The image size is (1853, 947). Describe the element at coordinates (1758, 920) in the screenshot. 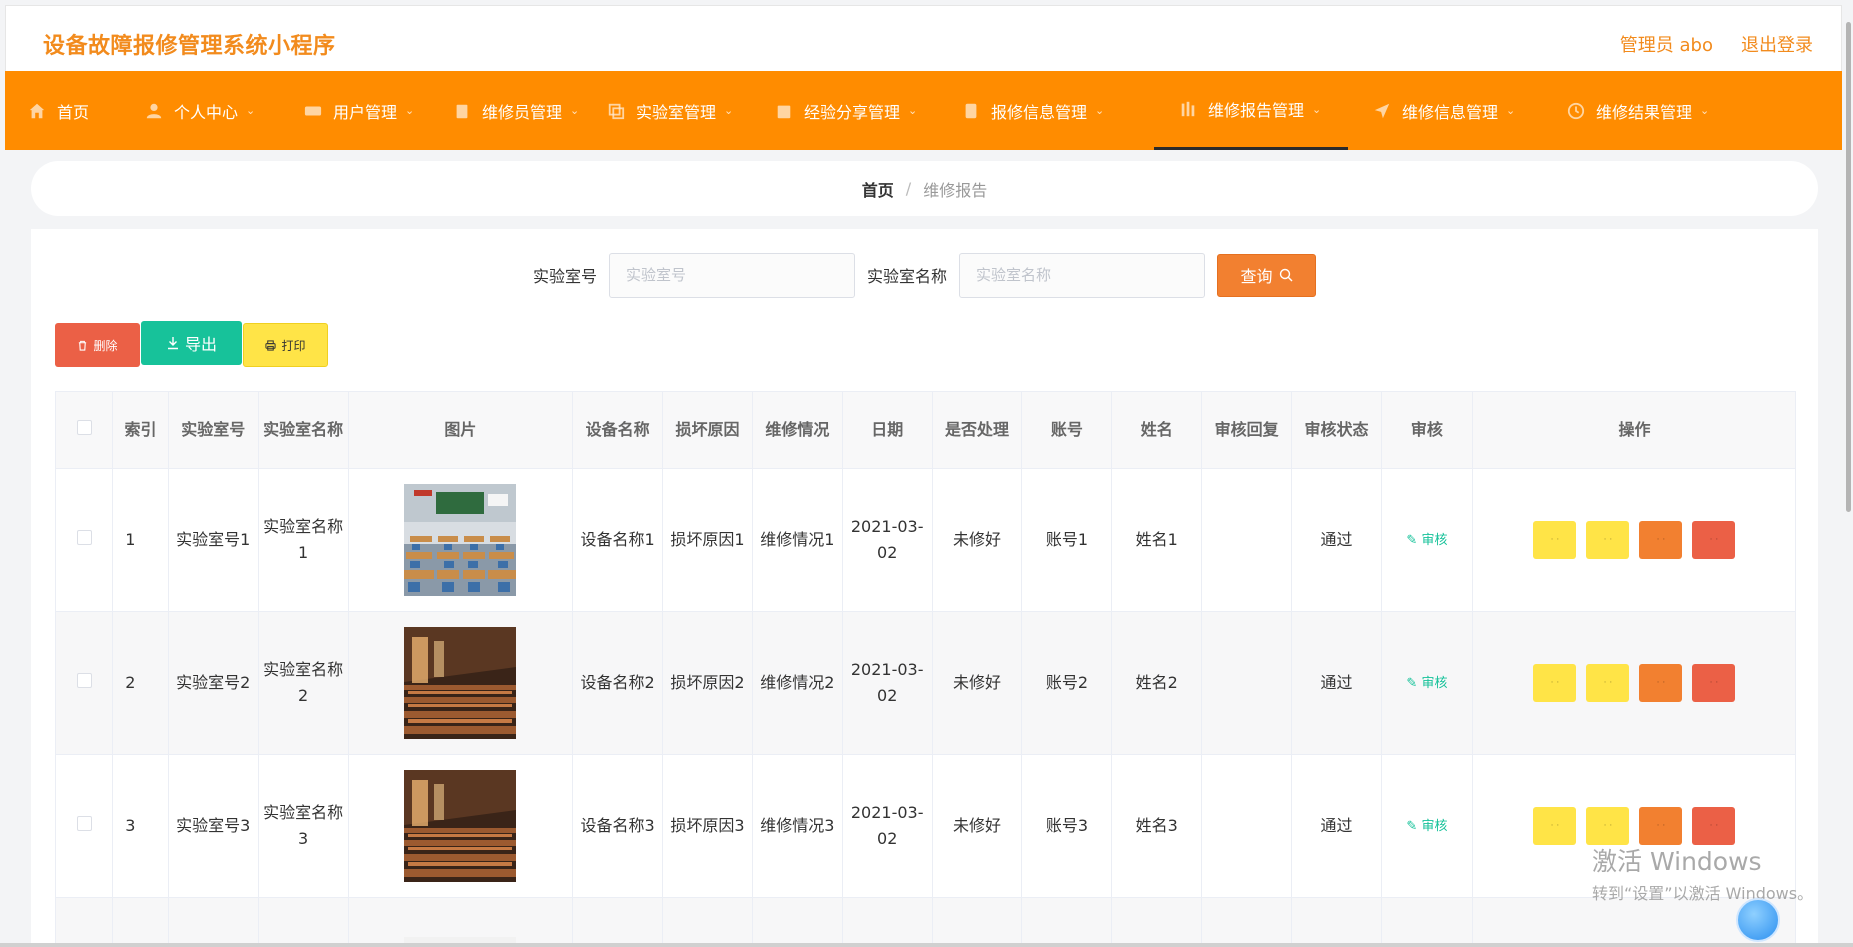

I see `floating-assistant-button` at that location.